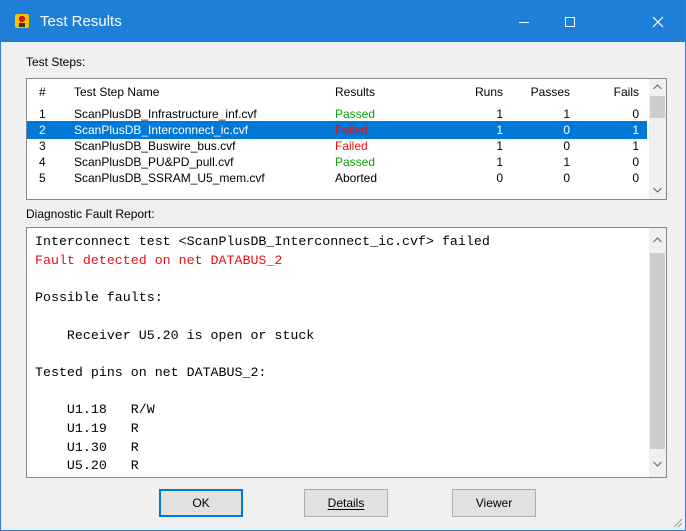 Image resolution: width=686 pixels, height=531 pixels. I want to click on ok-button: OK, so click(201, 503).